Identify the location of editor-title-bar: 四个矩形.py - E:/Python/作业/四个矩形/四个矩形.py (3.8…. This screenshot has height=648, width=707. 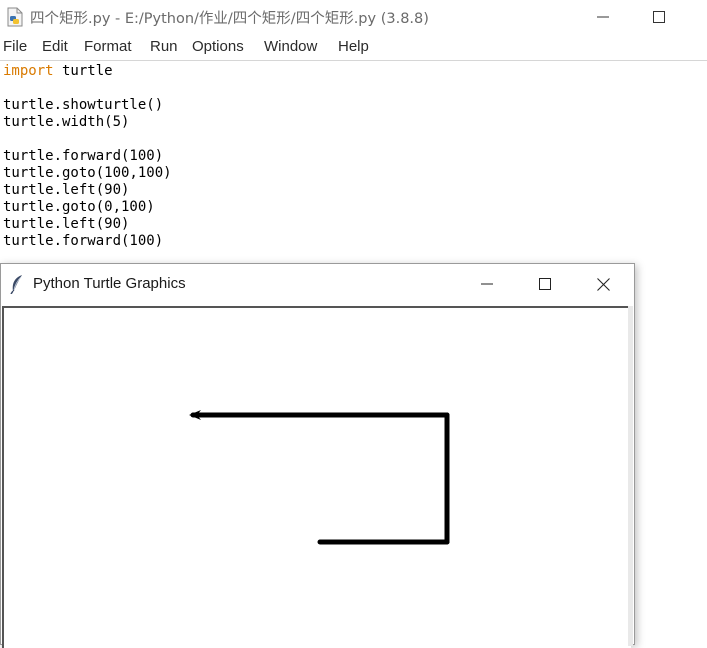
(353, 17).